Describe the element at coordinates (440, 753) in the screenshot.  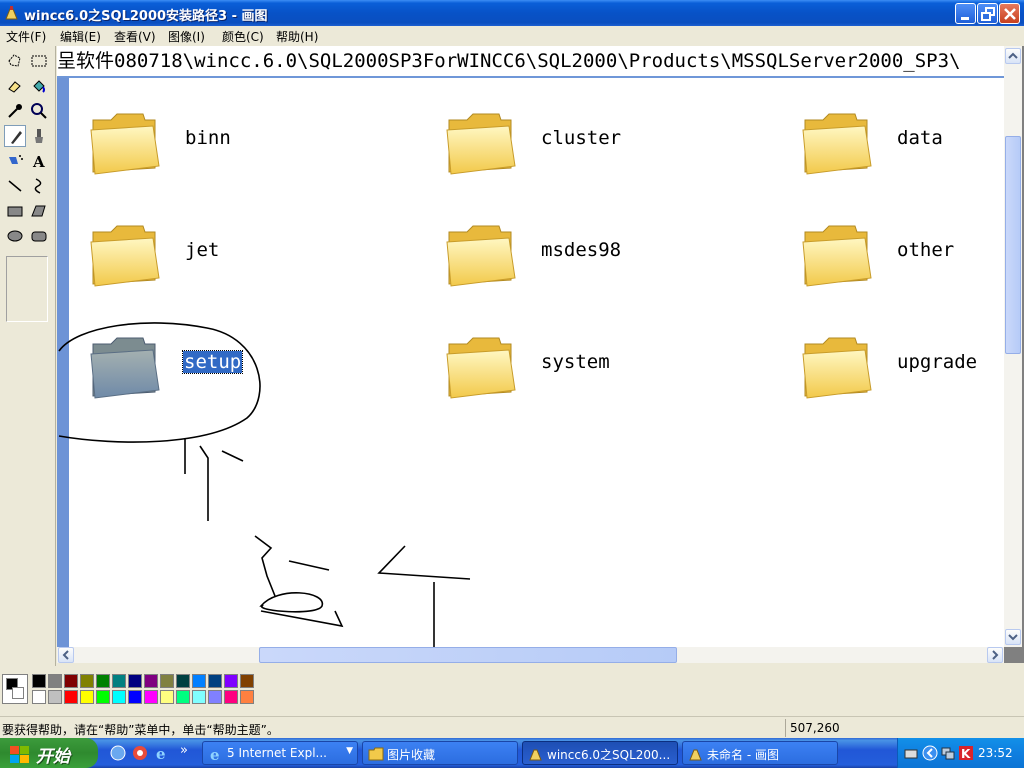
I see `task-button-pictures: 图片收藏` at that location.